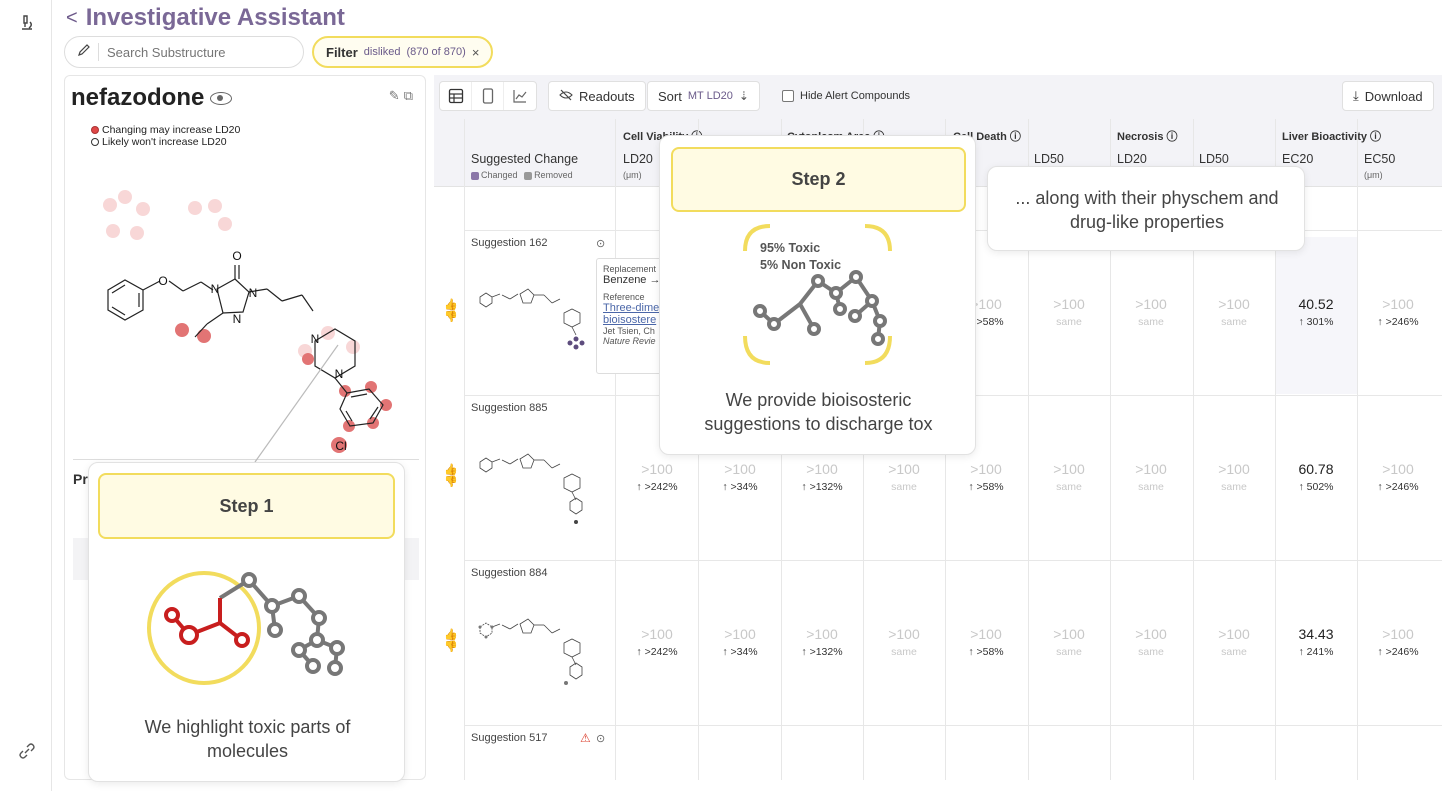 The width and height of the screenshot is (1442, 791). What do you see at coordinates (818, 179) in the screenshot?
I see `step2-title: Step 2` at bounding box center [818, 179].